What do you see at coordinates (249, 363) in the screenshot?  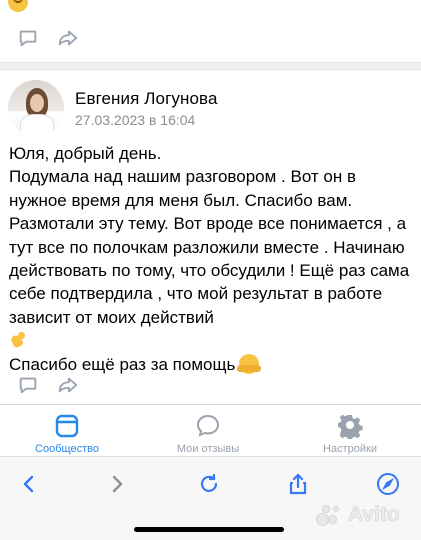 I see `hugging-face-icon` at bounding box center [249, 363].